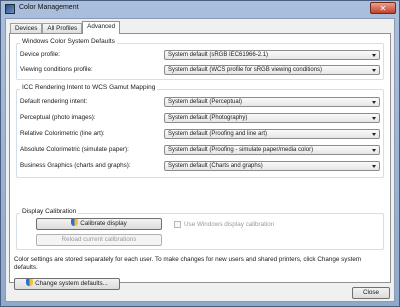  What do you see at coordinates (103, 223) in the screenshot?
I see `calibrate-display-label: Calibrate display` at bounding box center [103, 223].